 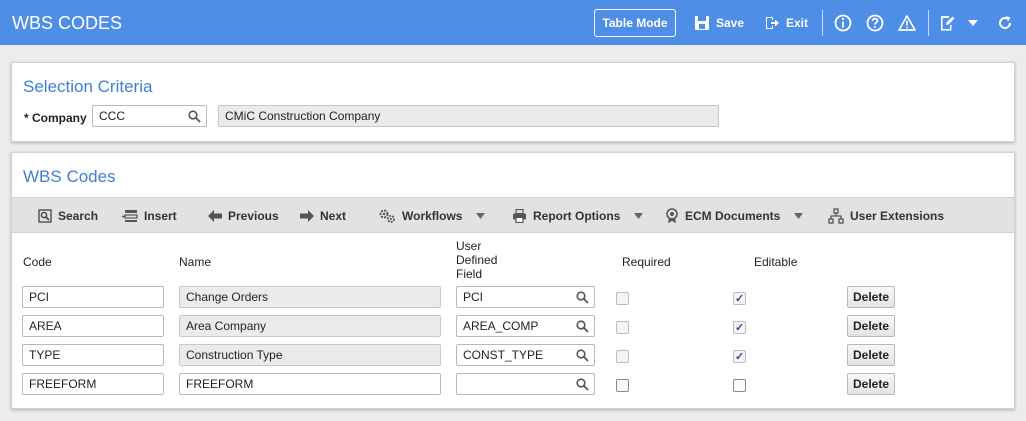 I want to click on page-title: WBS CODES, so click(x=67, y=23).